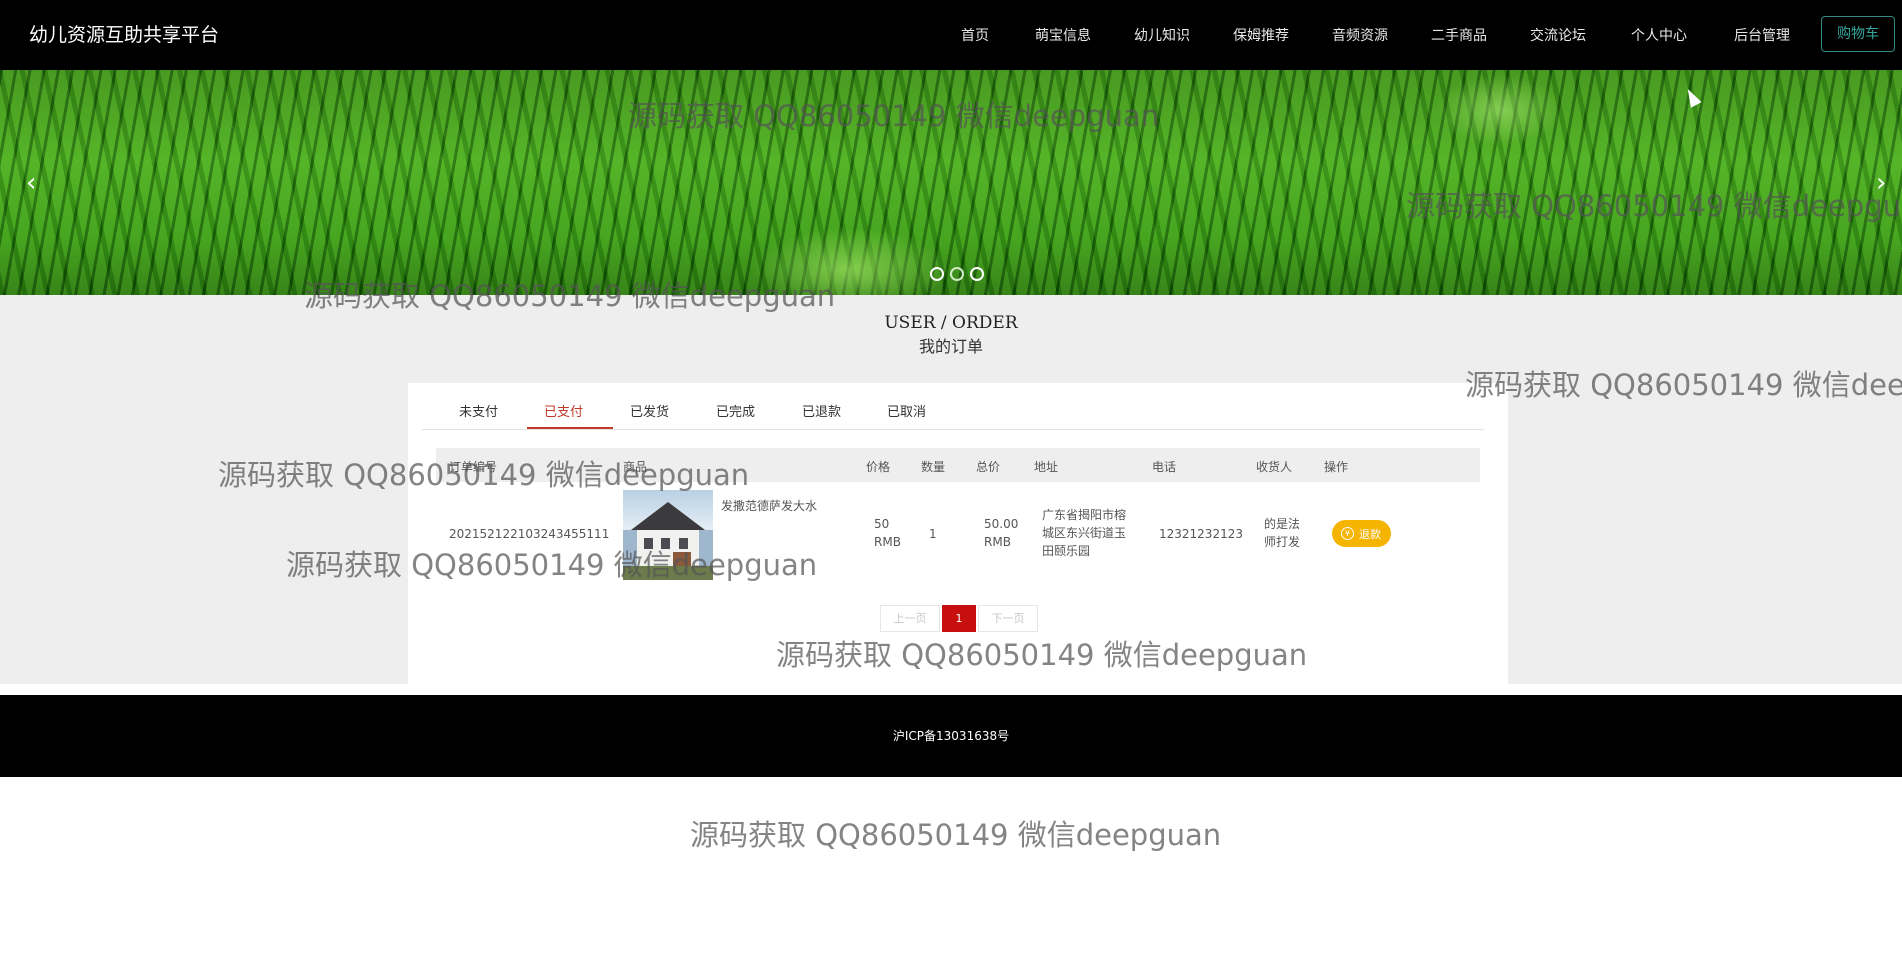 The width and height of the screenshot is (1902, 968). Describe the element at coordinates (31, 183) in the screenshot. I see `carousel-prev-icon: ‹` at that location.